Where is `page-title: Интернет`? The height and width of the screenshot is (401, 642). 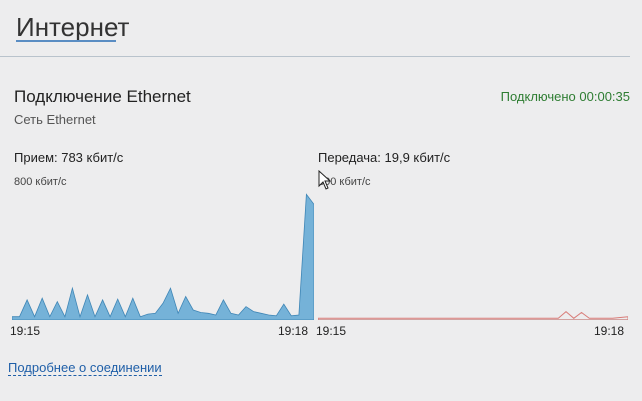
page-title: Интернет is located at coordinates (73, 27).